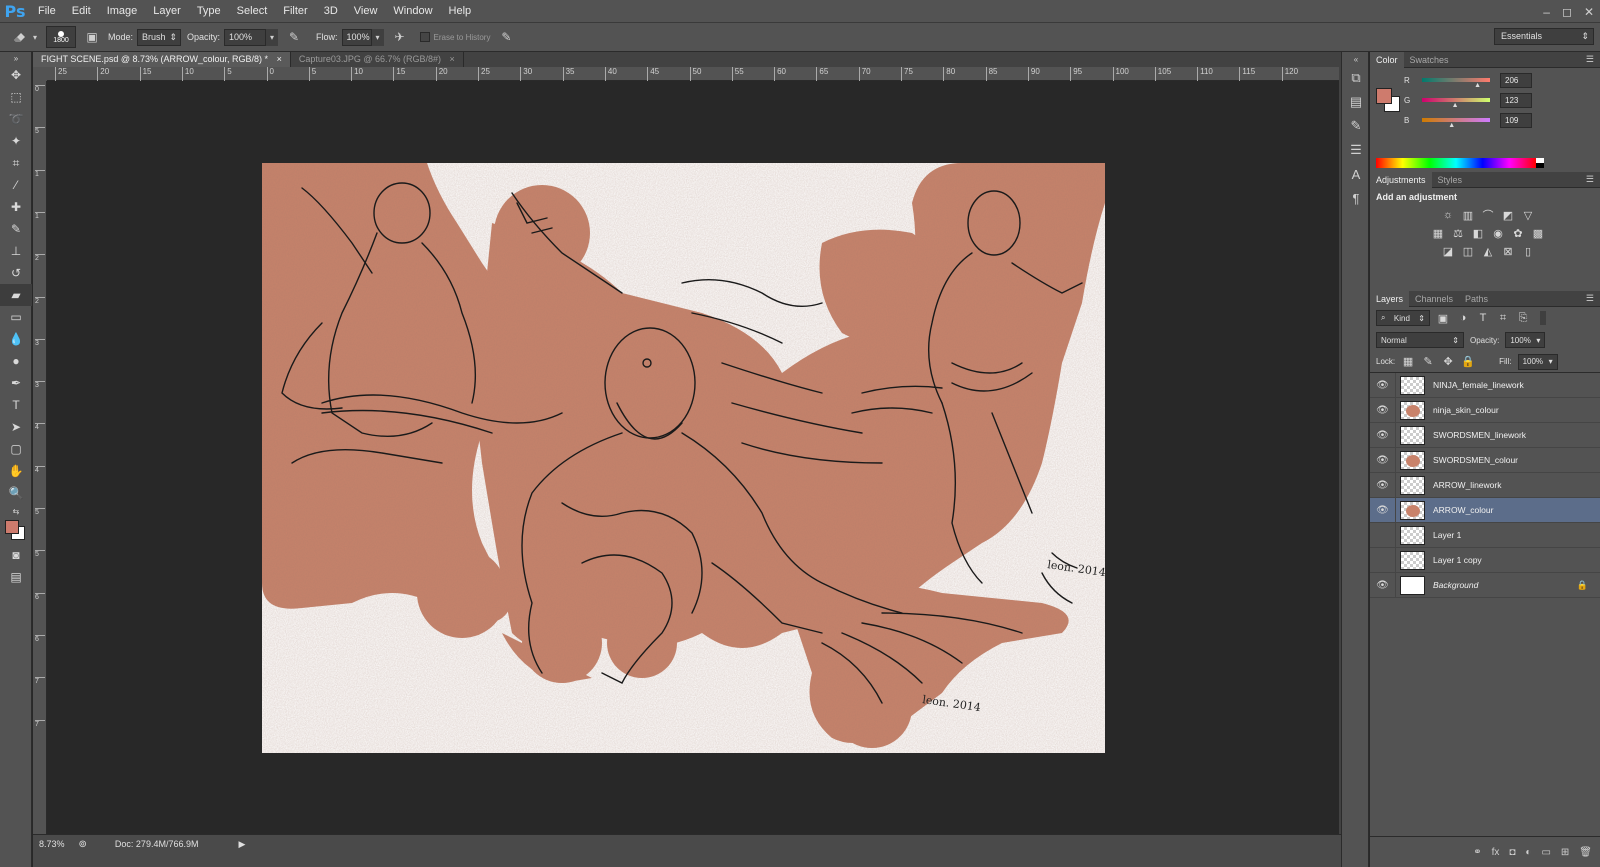 The width and height of the screenshot is (1600, 867). What do you see at coordinates (1508, 251) in the screenshot?
I see `selective-color-icon: ⊠` at bounding box center [1508, 251].